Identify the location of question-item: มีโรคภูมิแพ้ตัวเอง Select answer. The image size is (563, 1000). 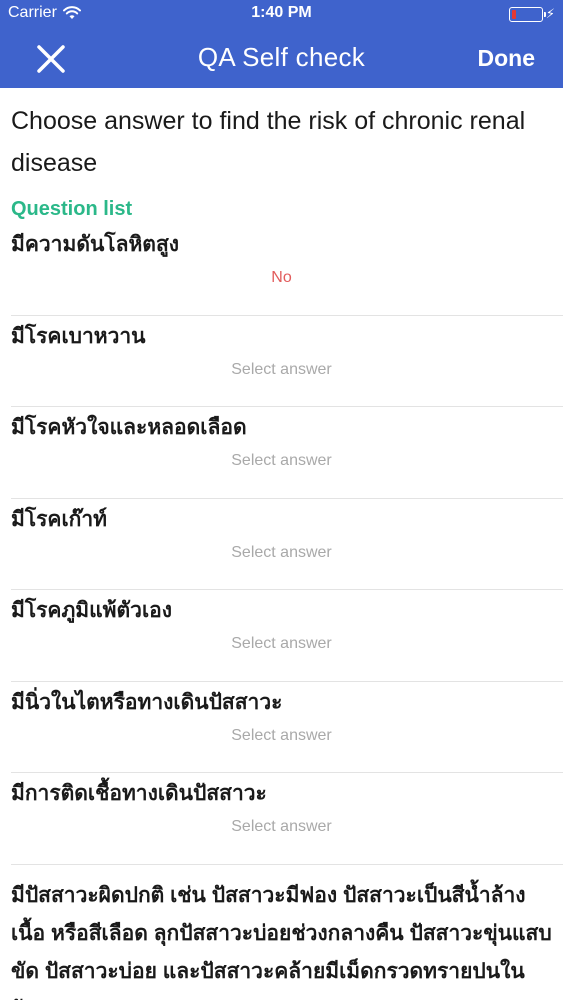
(287, 636).